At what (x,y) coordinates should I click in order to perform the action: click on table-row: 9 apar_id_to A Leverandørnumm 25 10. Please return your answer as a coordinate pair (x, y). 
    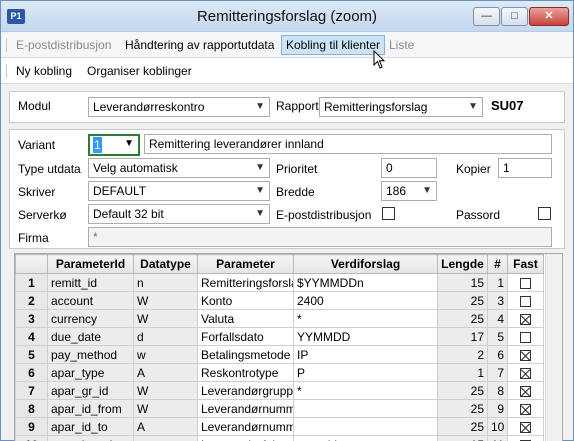
    Looking at the image, I should click on (279, 426).